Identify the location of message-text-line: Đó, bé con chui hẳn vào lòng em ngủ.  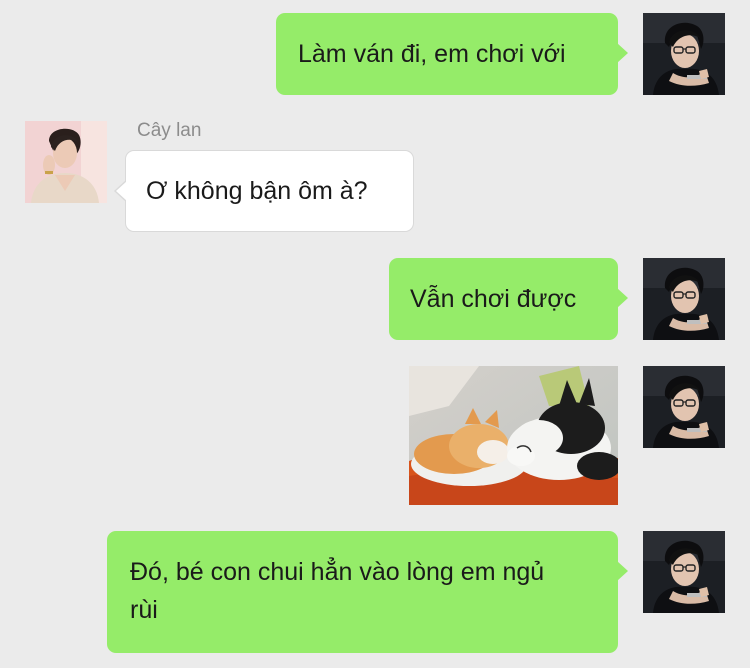
(337, 572).